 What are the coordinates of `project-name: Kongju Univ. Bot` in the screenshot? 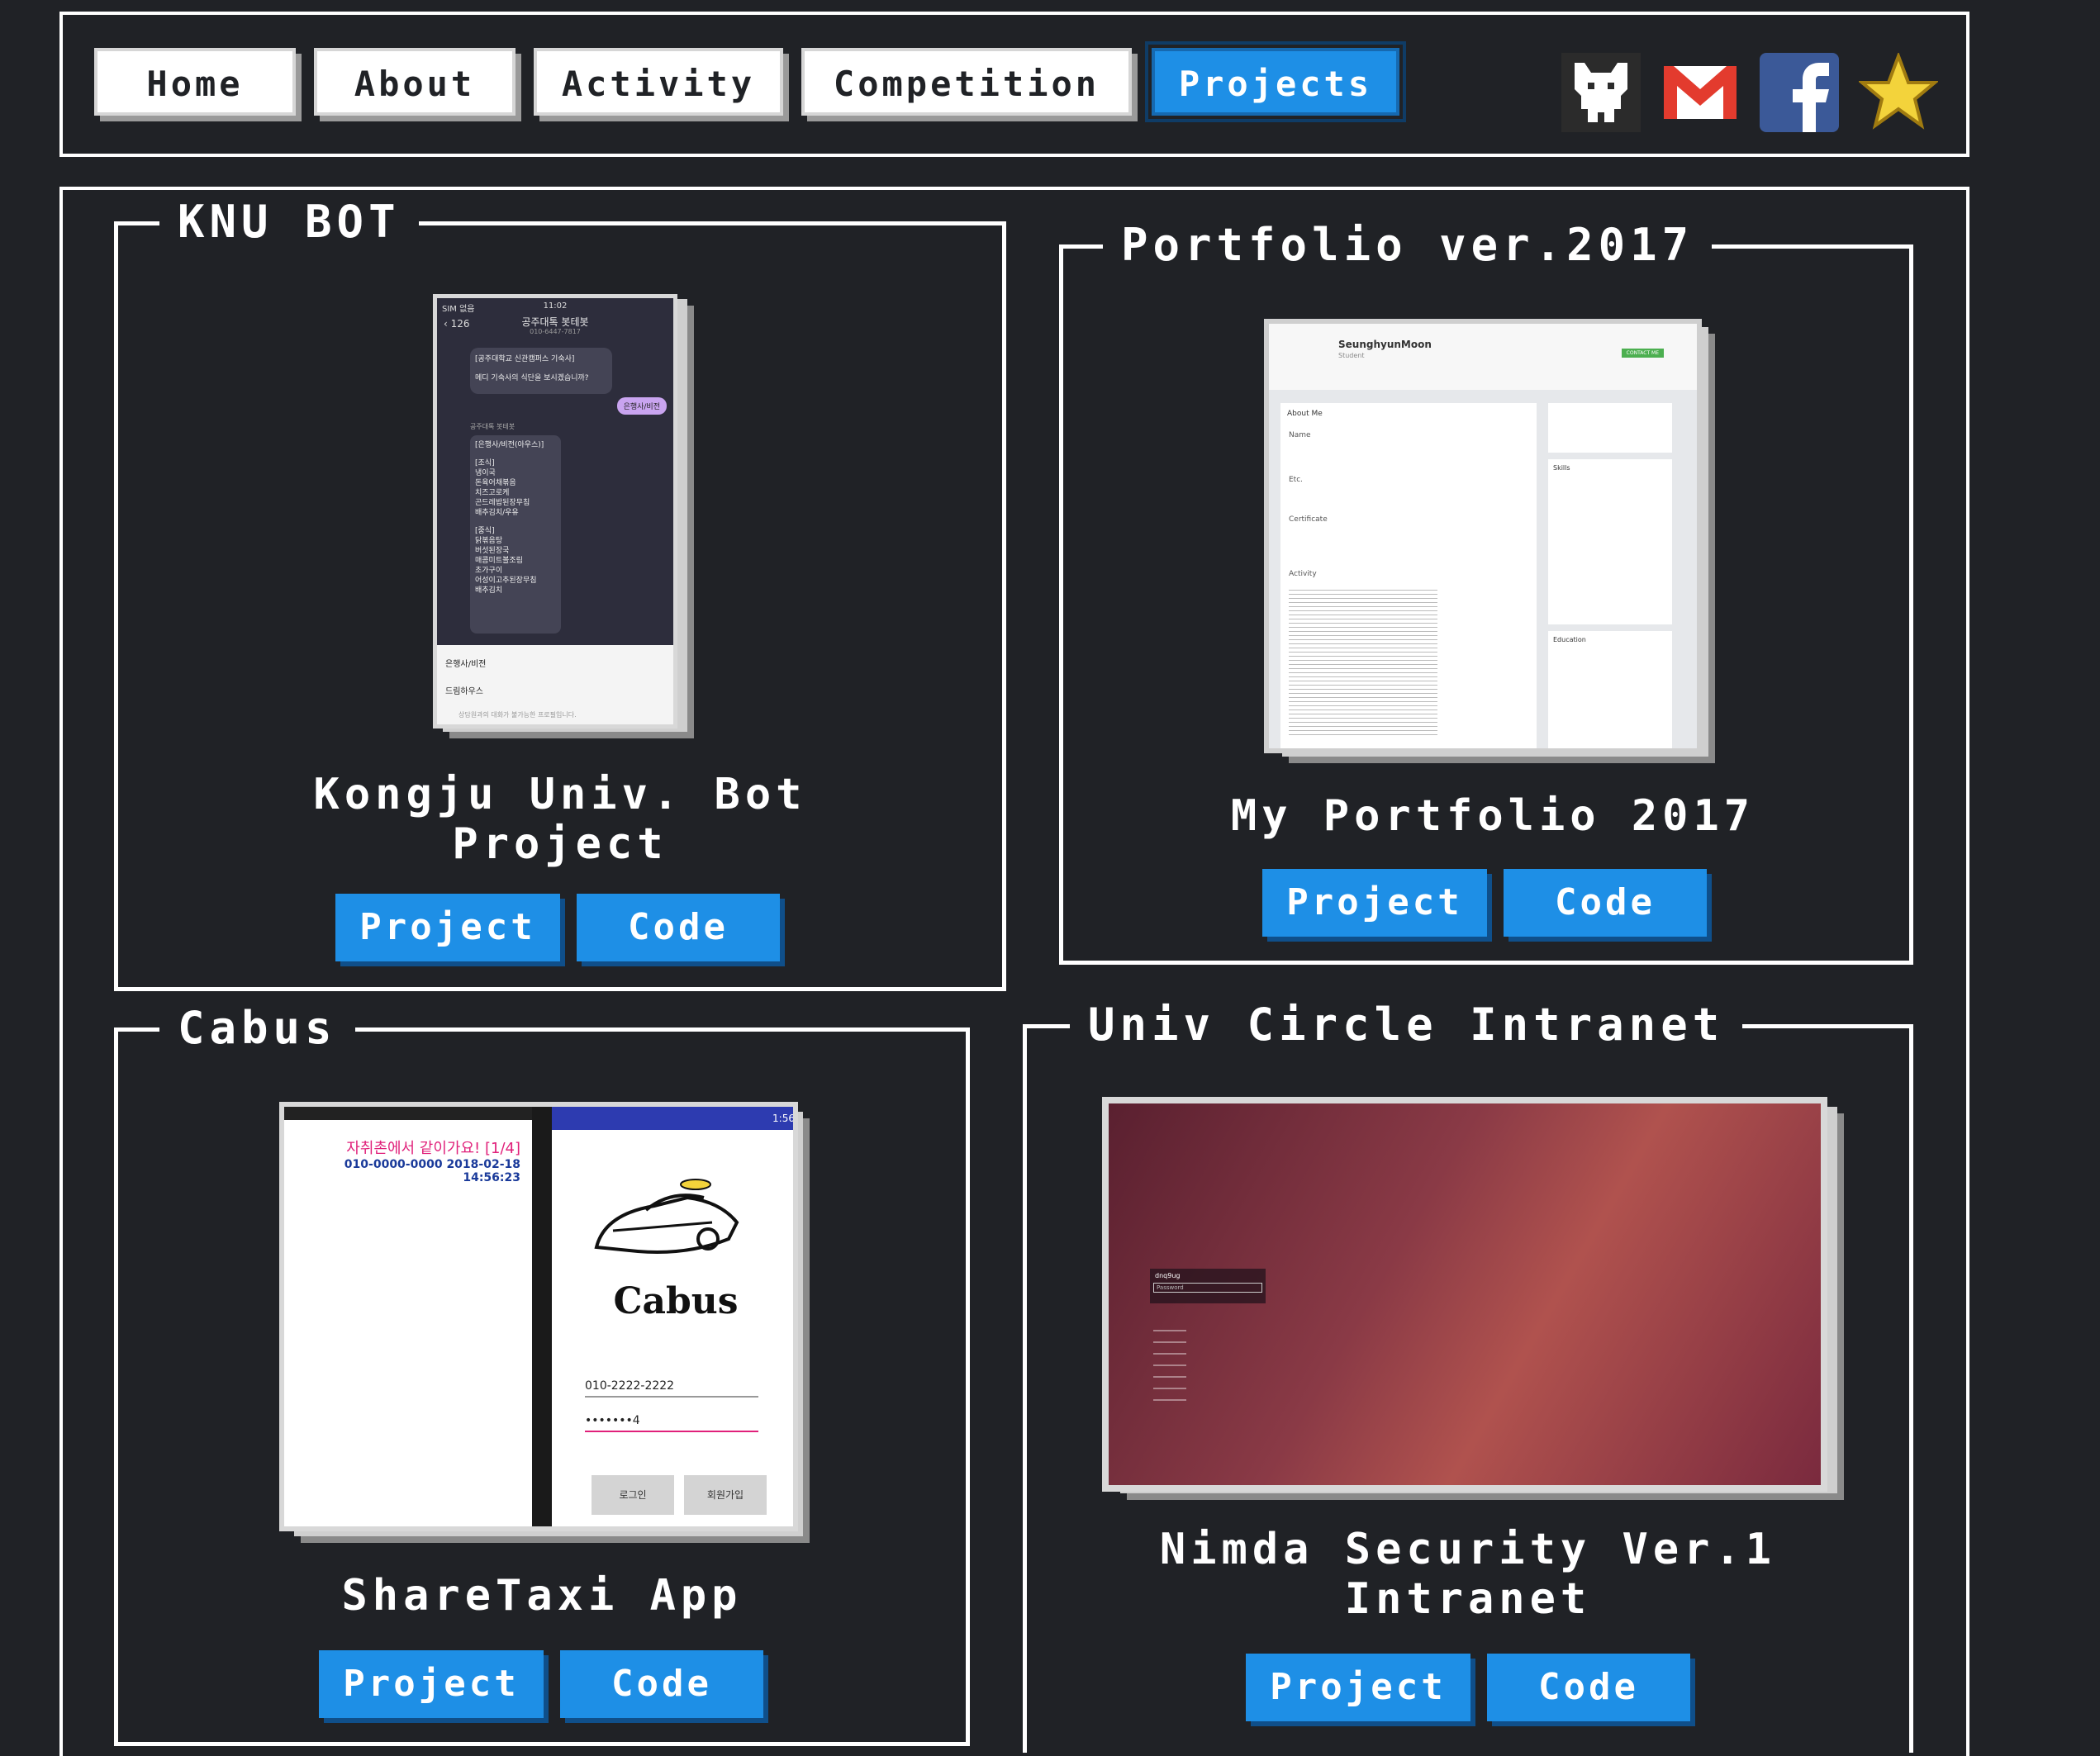 It's located at (560, 794).